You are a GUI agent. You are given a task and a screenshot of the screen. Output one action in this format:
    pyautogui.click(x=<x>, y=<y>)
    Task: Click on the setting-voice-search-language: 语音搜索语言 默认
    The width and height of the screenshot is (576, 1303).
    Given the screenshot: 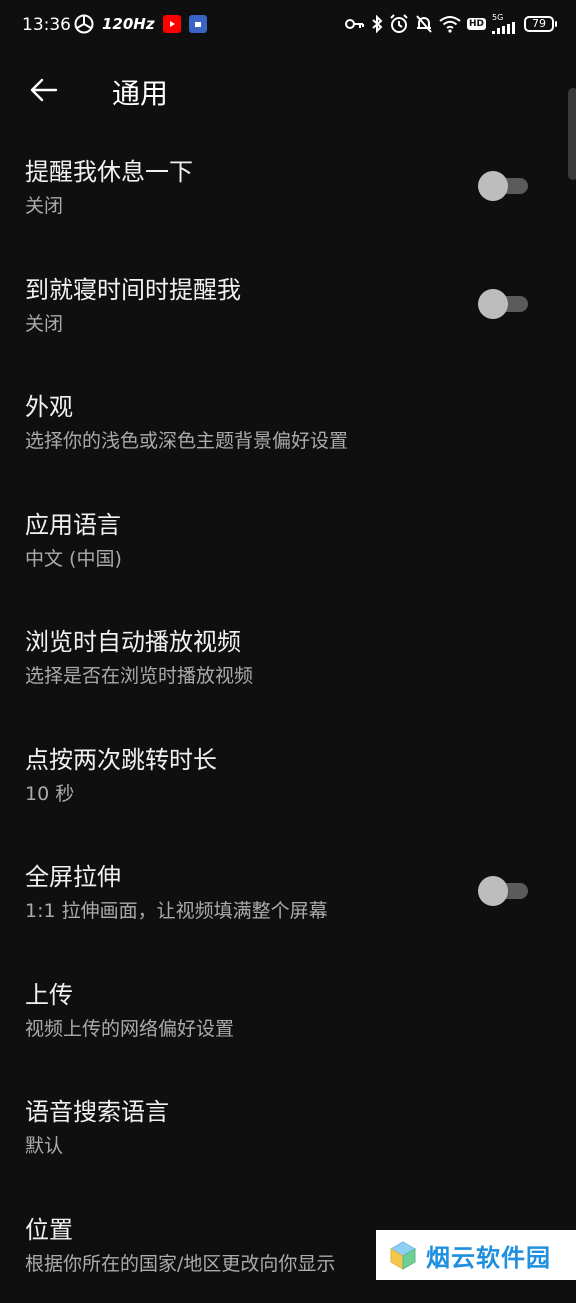 What is the action you would take?
    pyautogui.click(x=288, y=1127)
    